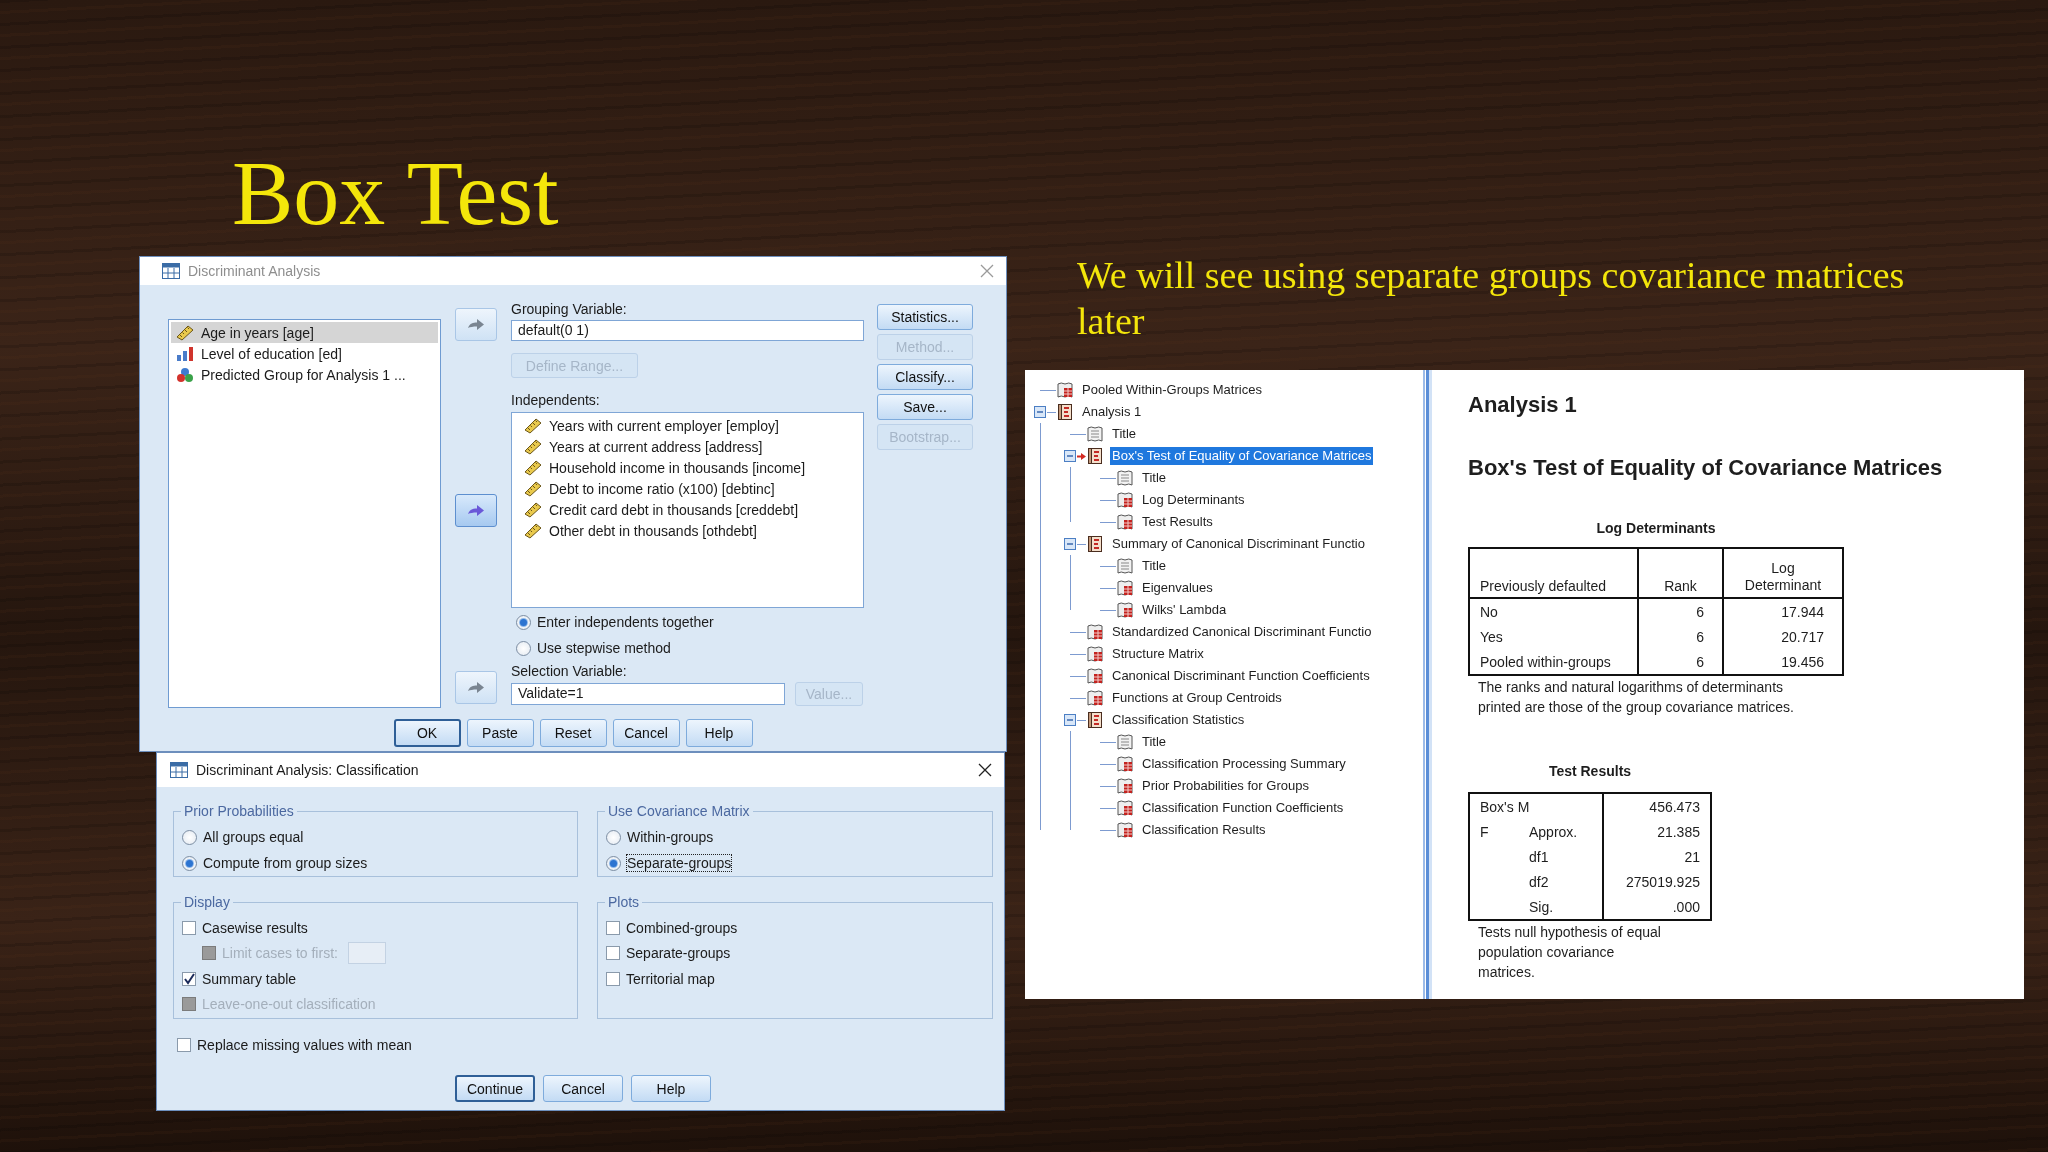 The width and height of the screenshot is (2048, 1152). What do you see at coordinates (1177, 588) in the screenshot?
I see `tree-item: Eigenvalues` at bounding box center [1177, 588].